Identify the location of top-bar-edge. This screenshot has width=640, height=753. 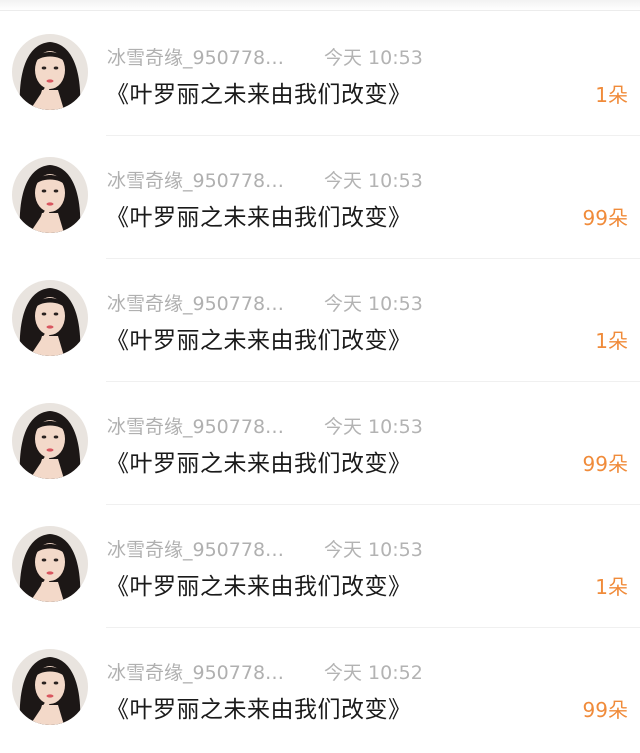
(320, 5).